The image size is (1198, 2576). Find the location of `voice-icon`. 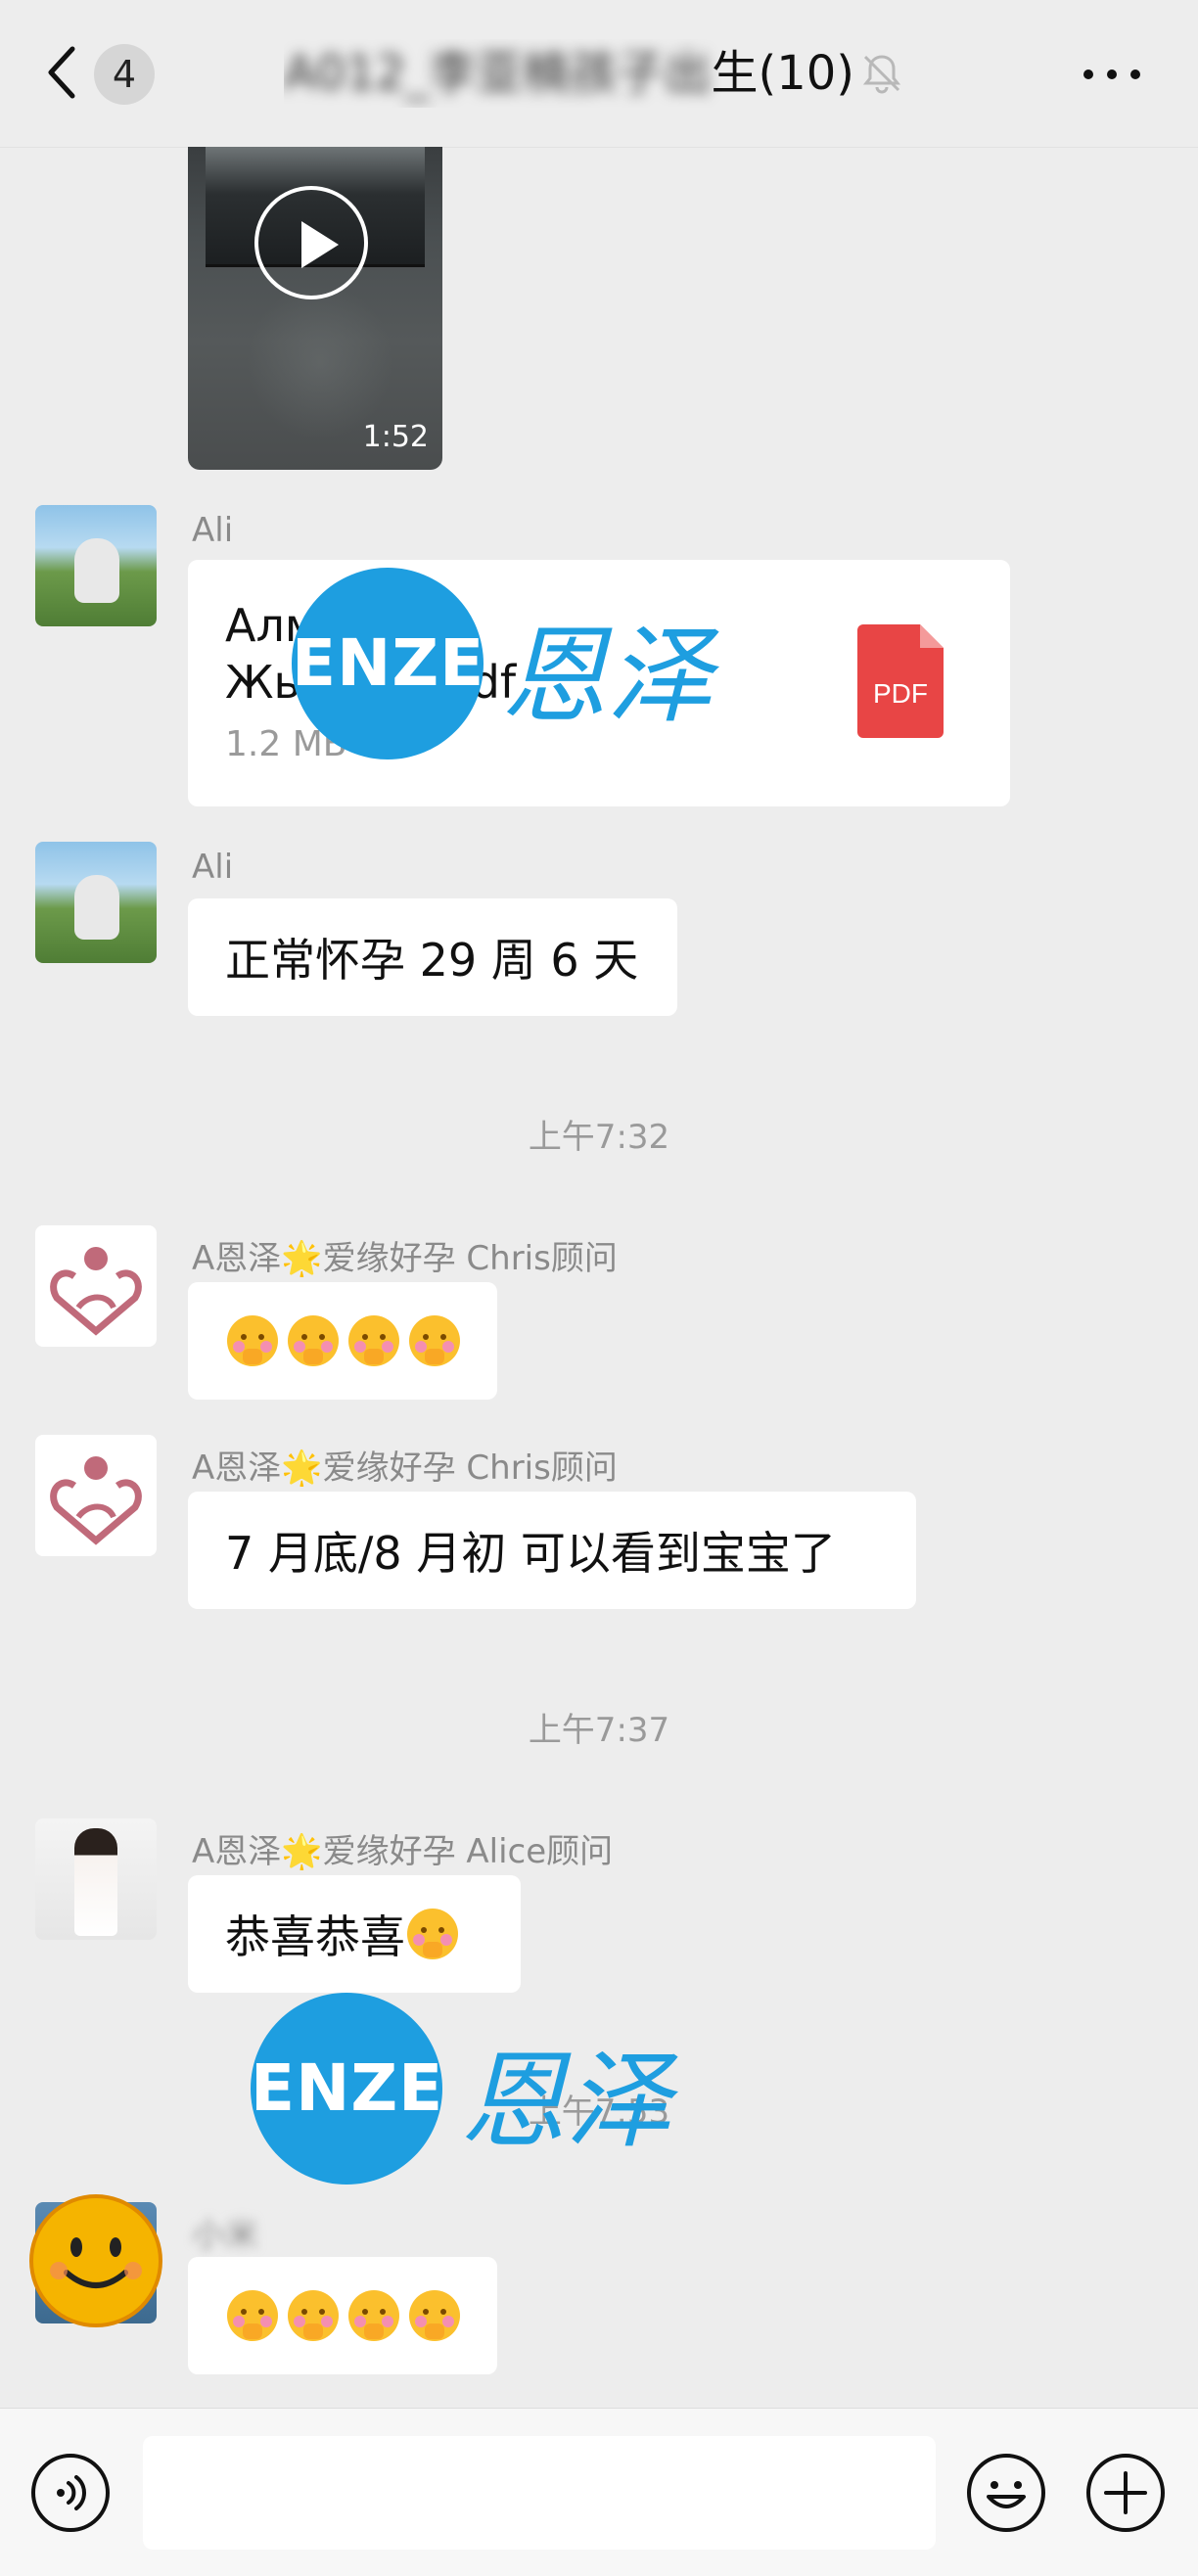

voice-icon is located at coordinates (70, 2493).